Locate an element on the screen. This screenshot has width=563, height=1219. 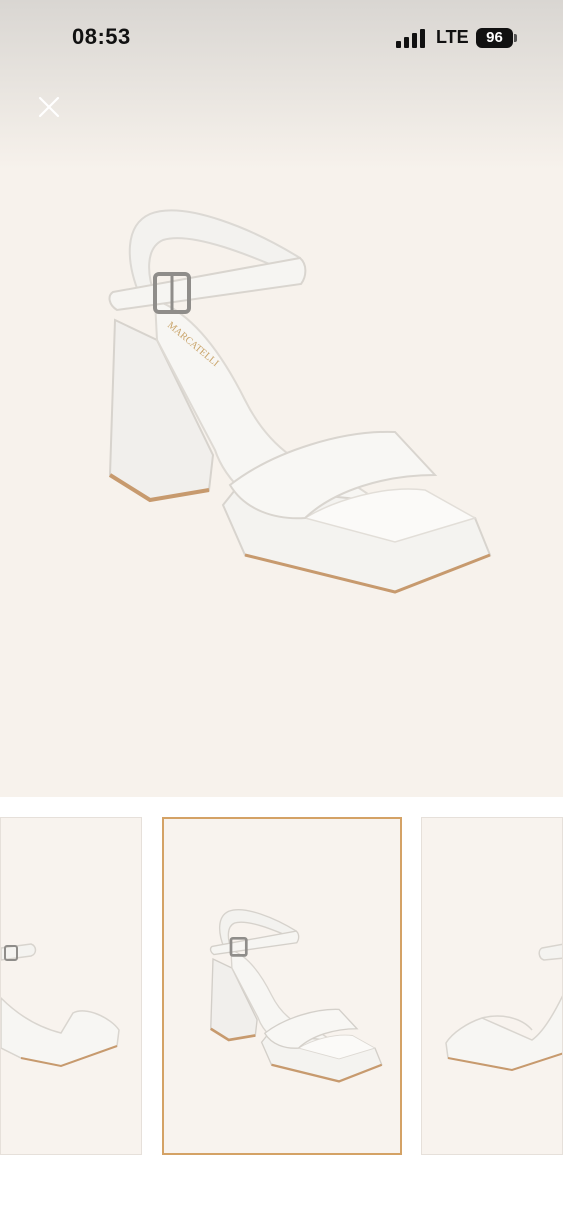
thumbnail-image-side-left is located at coordinates (60, 1005).